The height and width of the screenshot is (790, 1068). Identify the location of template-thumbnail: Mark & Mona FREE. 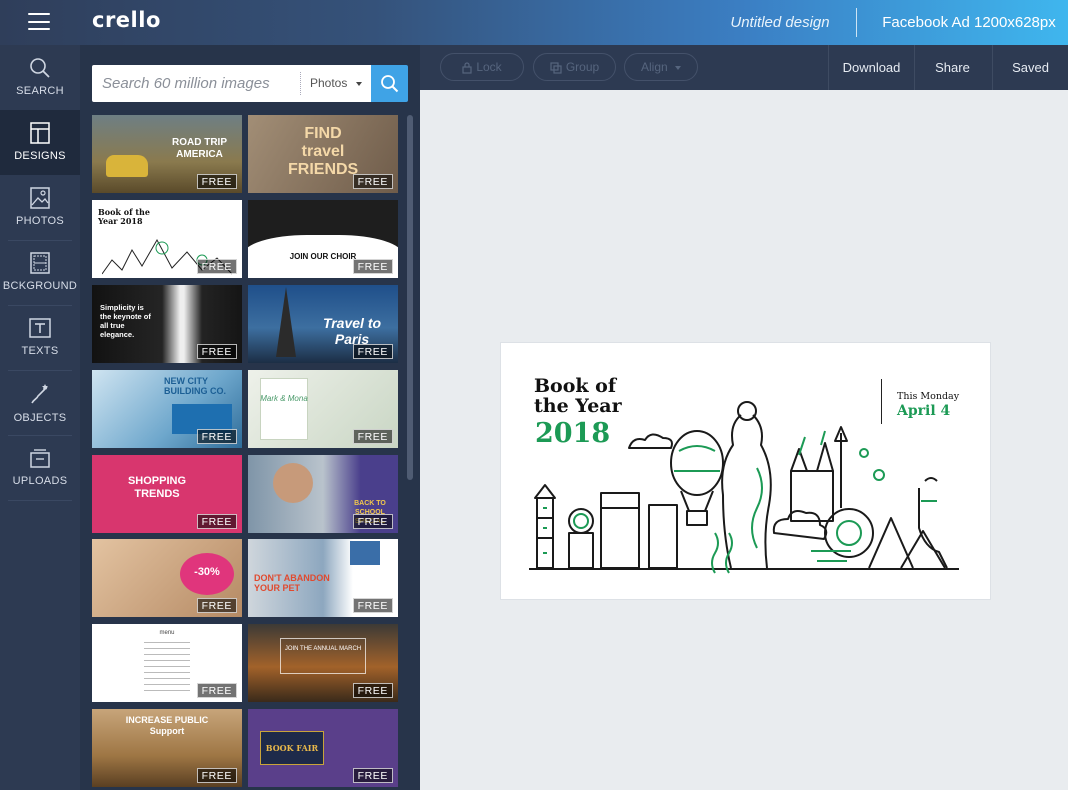
(323, 409).